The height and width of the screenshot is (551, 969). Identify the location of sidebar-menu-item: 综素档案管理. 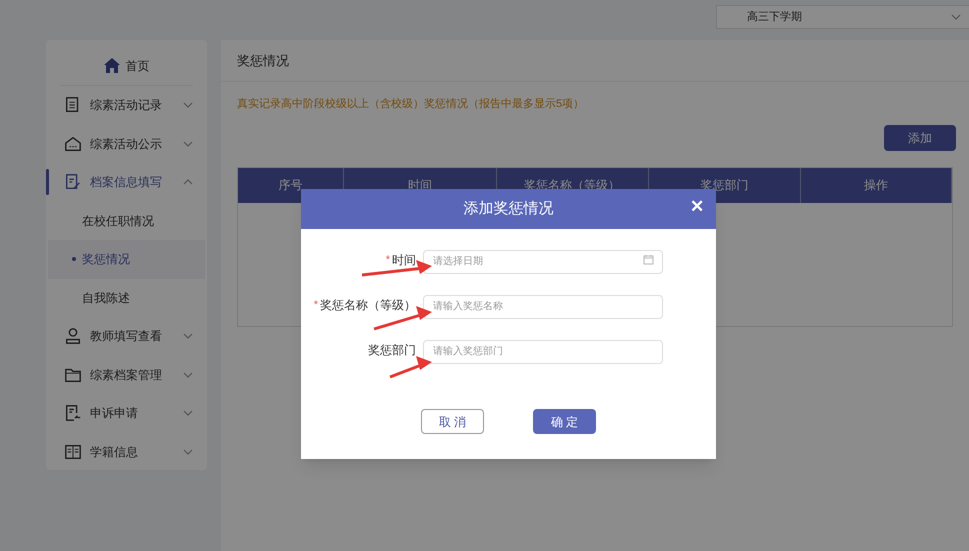
(126, 375).